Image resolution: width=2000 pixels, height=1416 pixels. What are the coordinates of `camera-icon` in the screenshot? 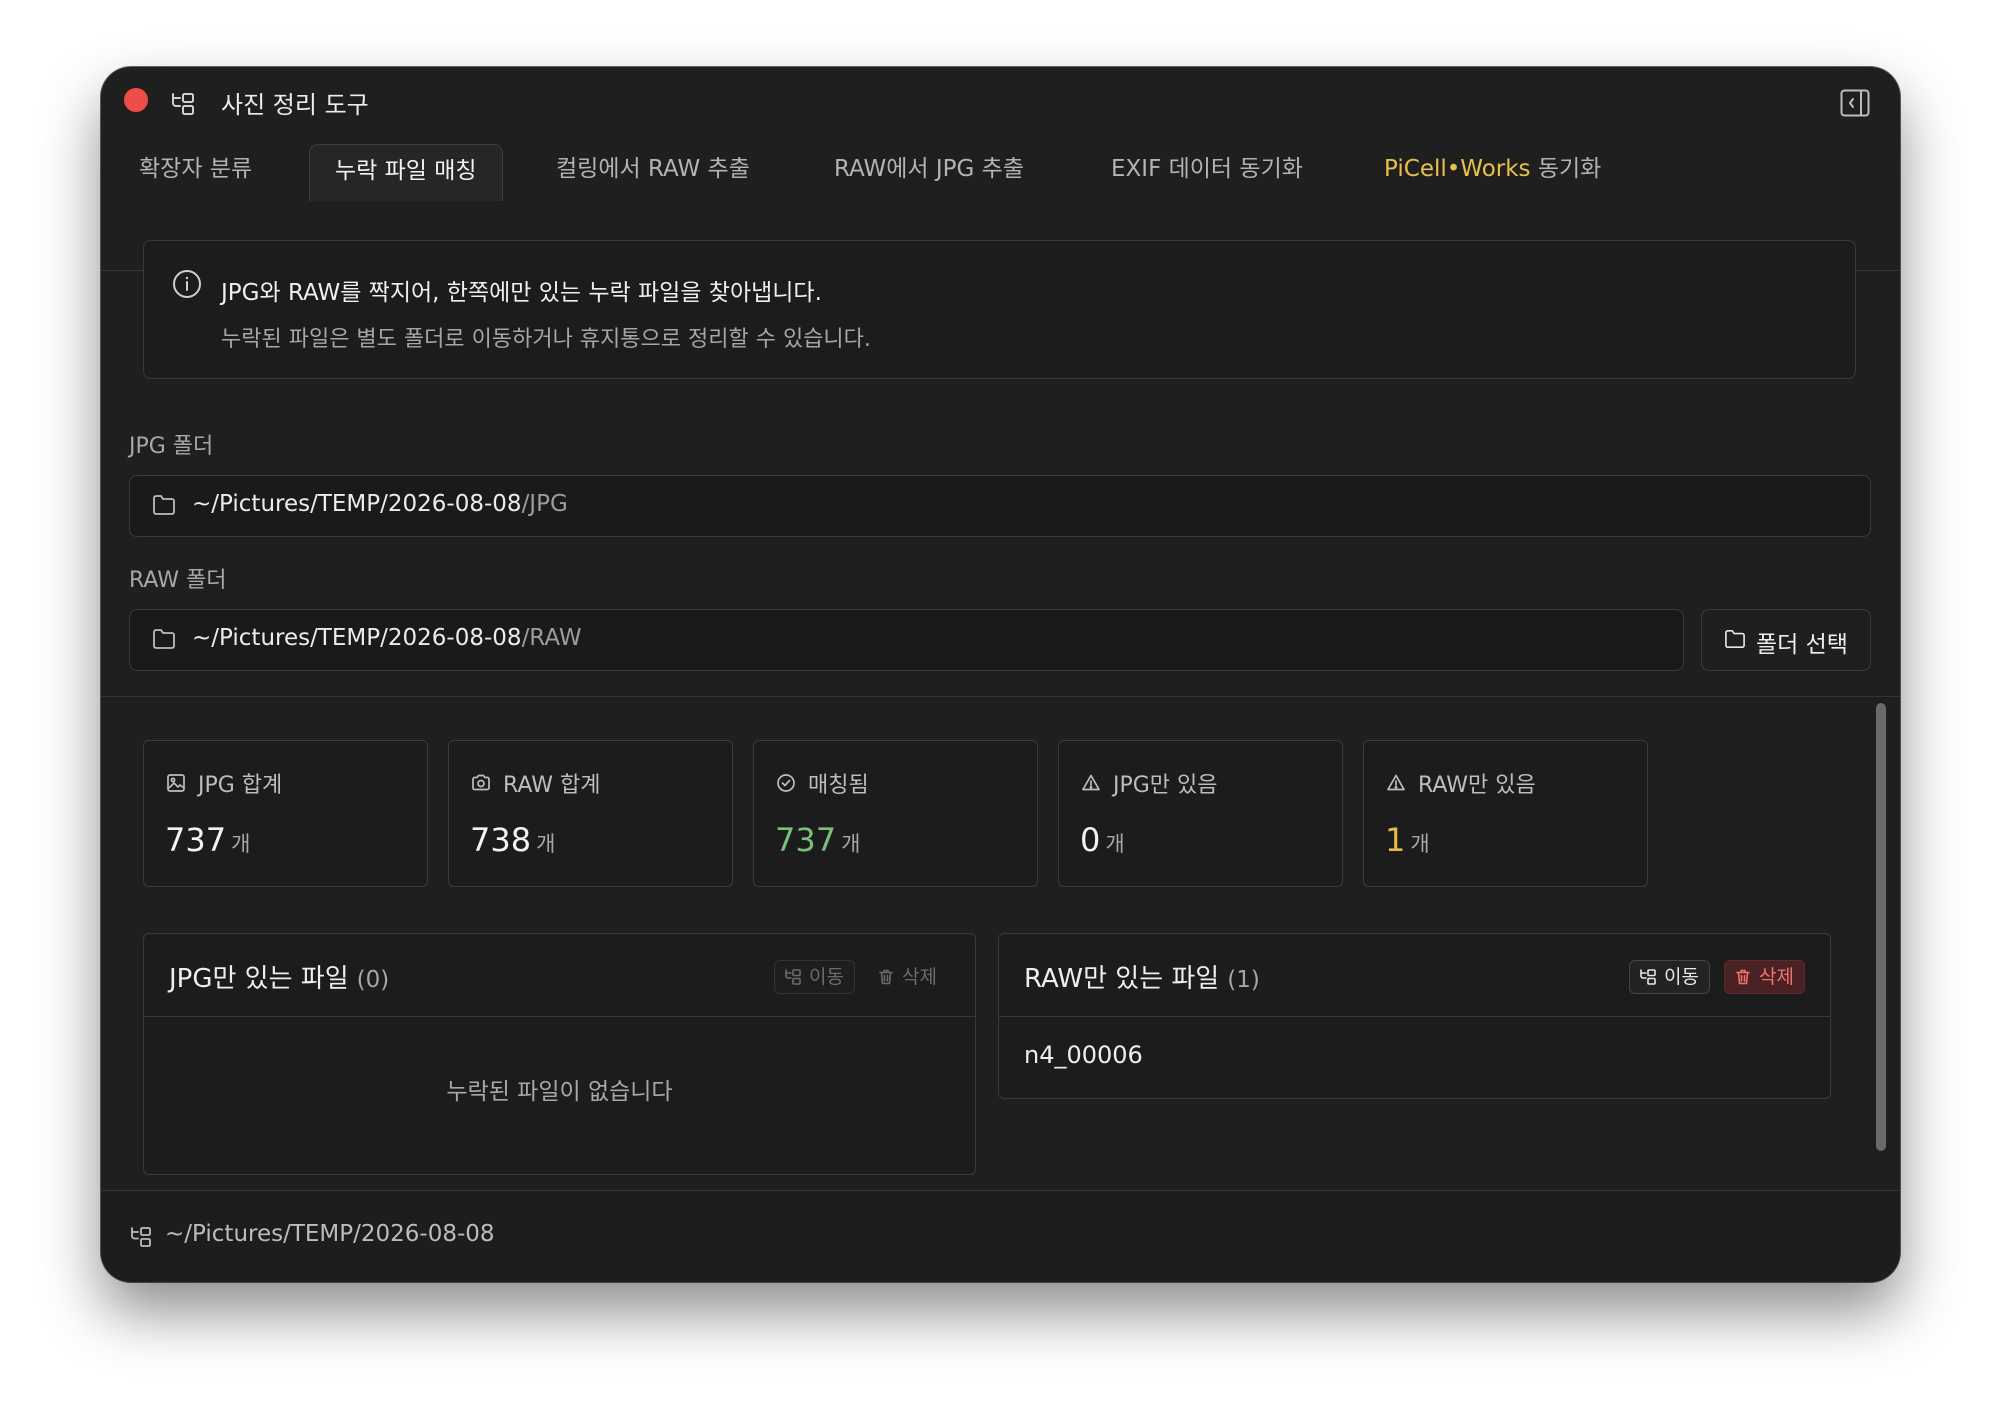 It's located at (481, 782).